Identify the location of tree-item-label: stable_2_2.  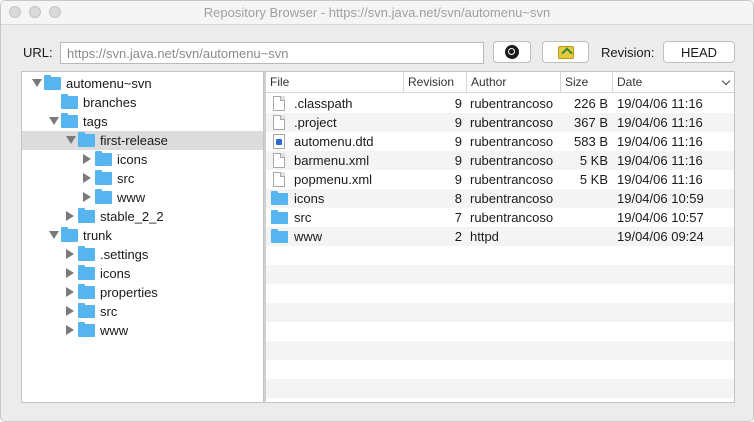
(132, 216).